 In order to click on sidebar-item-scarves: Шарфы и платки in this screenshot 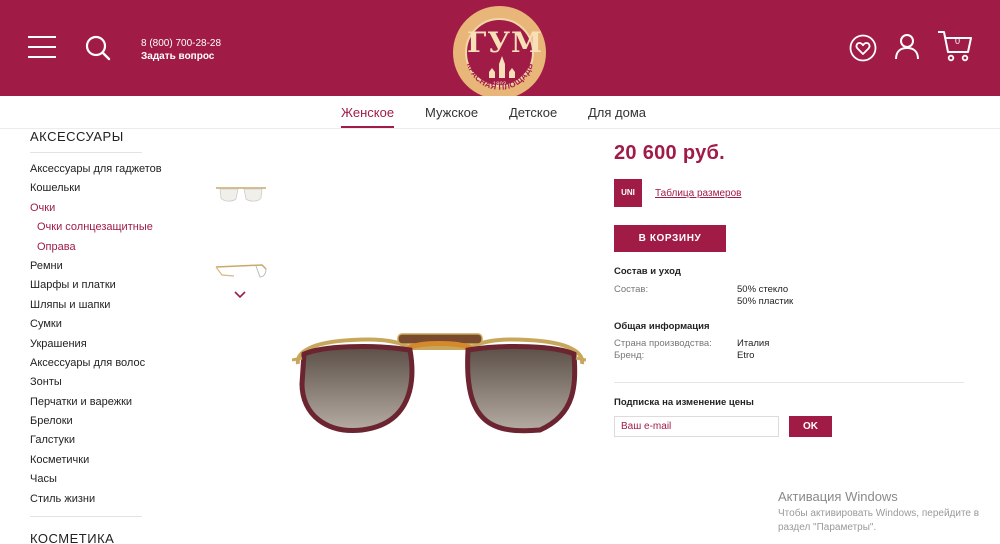, I will do `click(120, 288)`.